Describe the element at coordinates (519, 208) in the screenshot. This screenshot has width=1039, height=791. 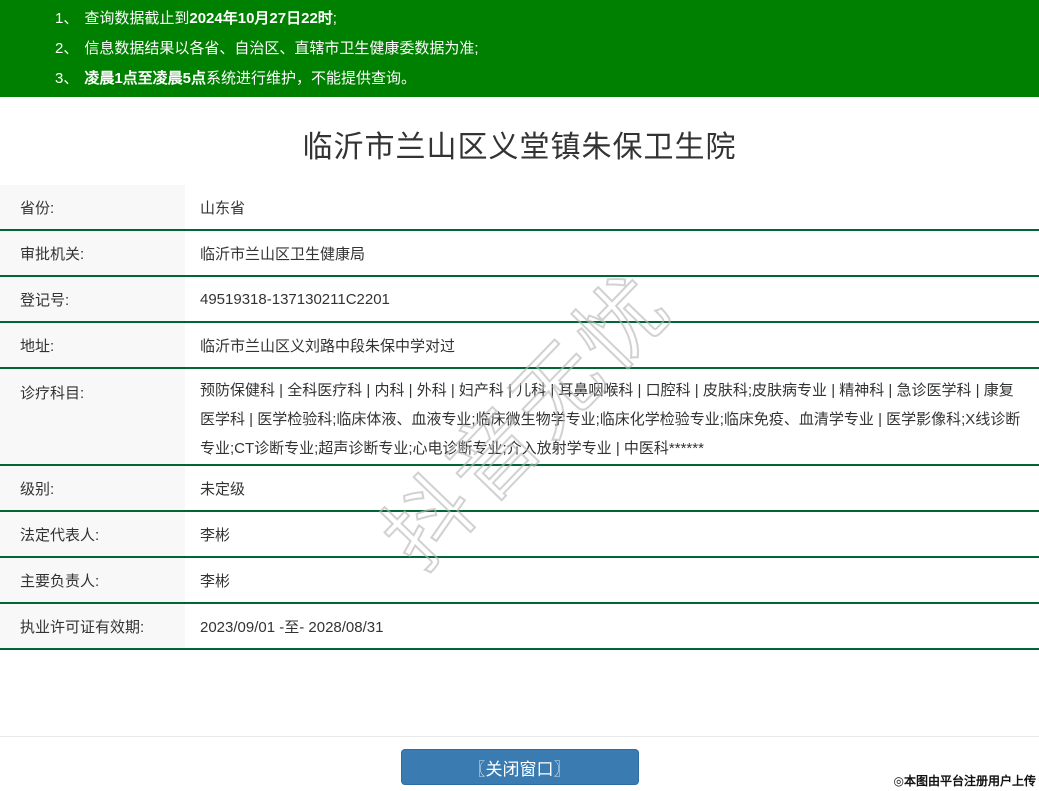
I see `table-row-province: 省份: 山东省` at that location.